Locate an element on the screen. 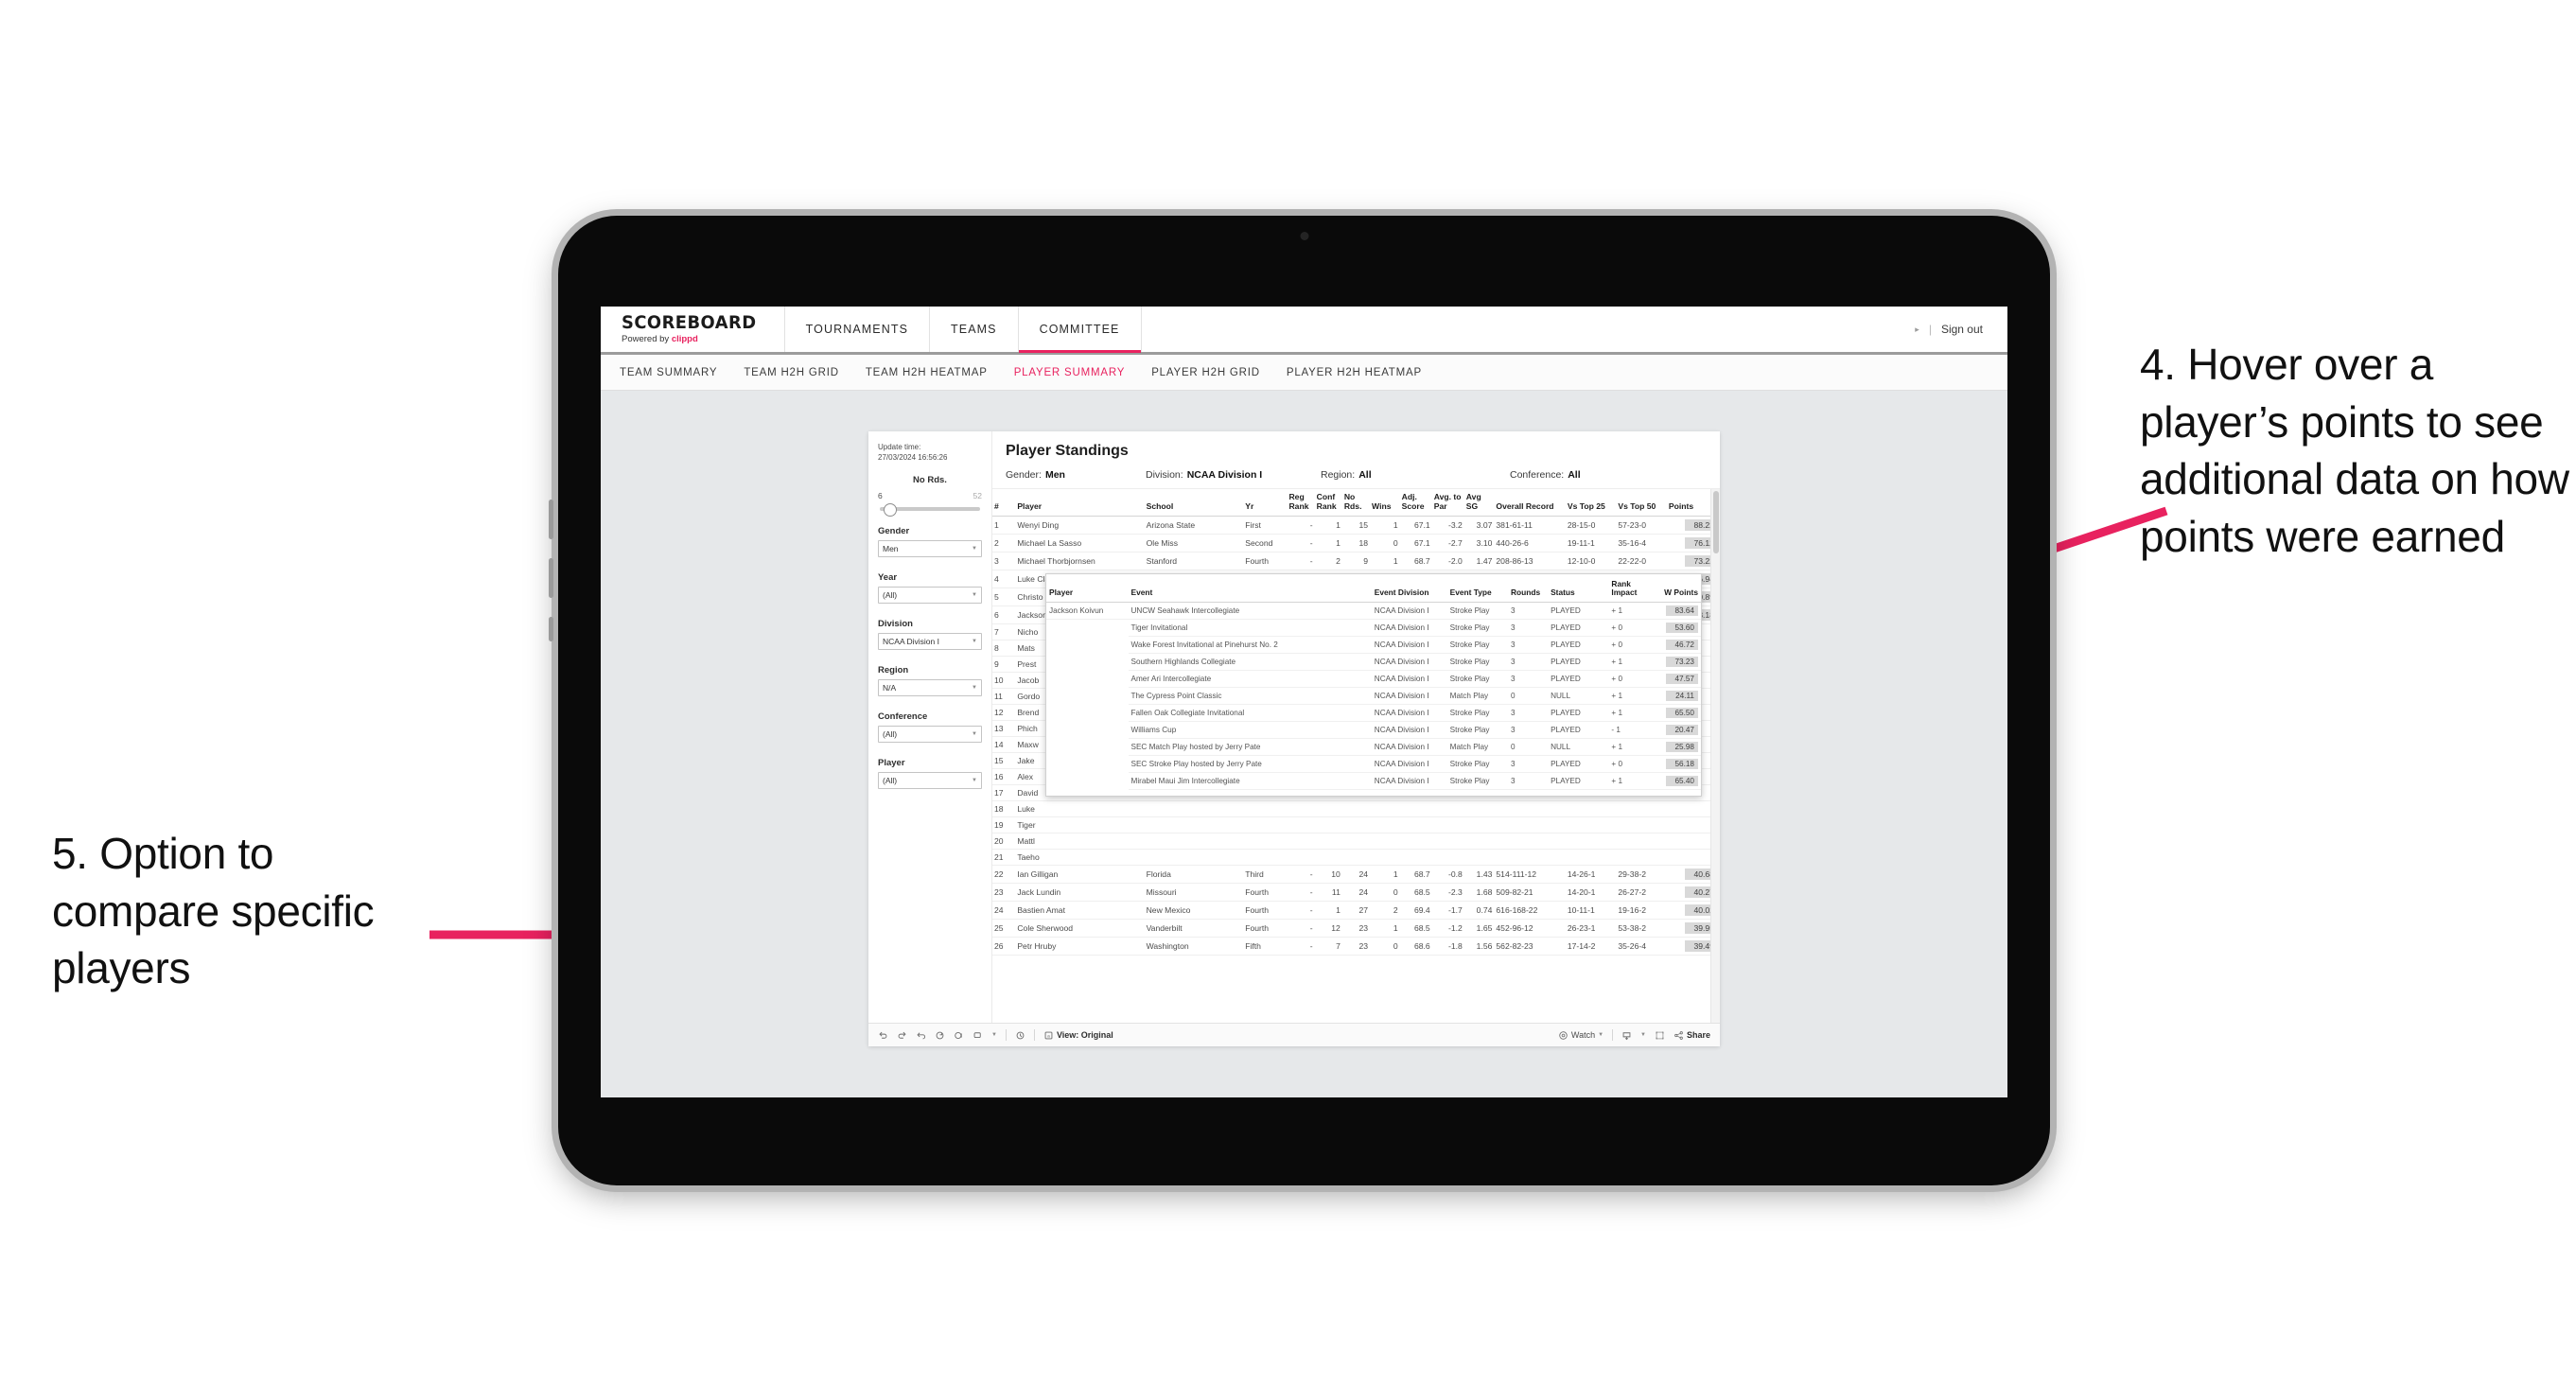 The image size is (2576, 1386). rank-cell: 2 is located at coordinates (1004, 543).